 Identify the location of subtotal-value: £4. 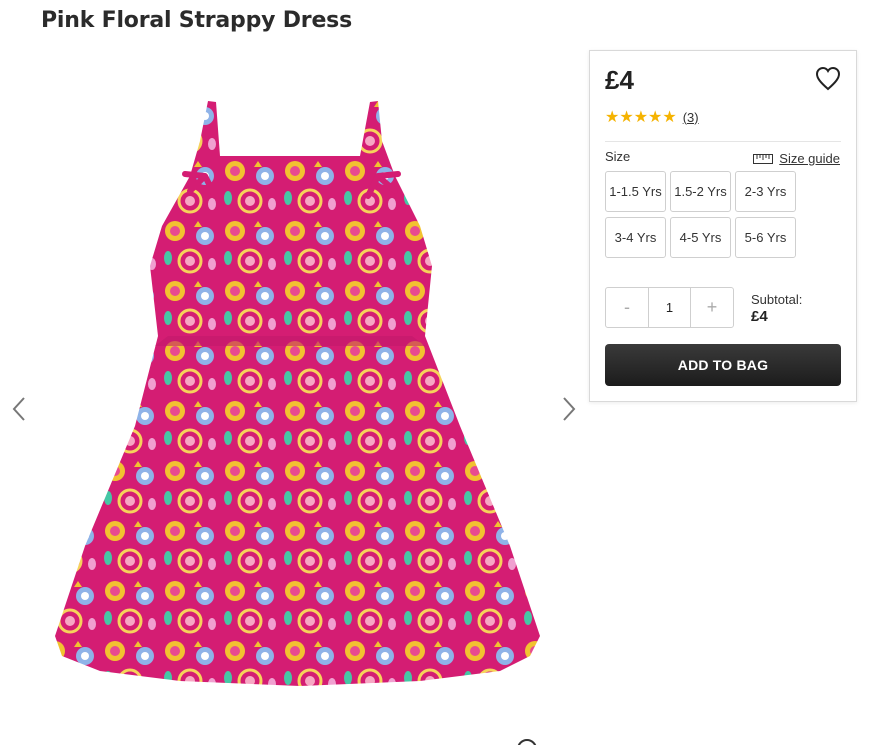
(759, 316).